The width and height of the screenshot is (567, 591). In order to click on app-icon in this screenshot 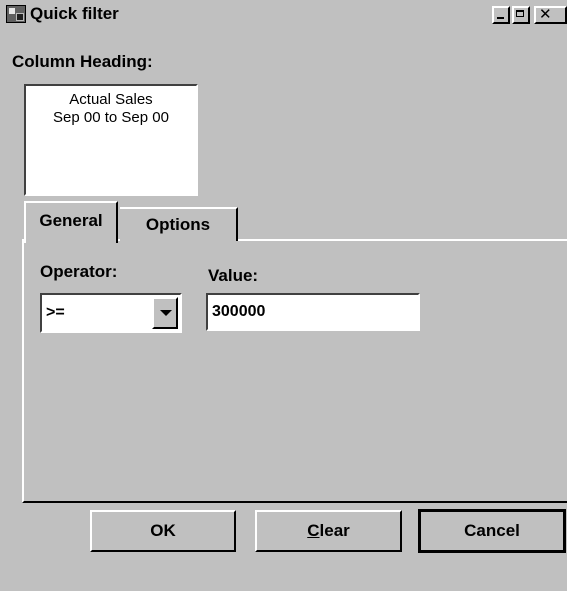, I will do `click(16, 14)`.